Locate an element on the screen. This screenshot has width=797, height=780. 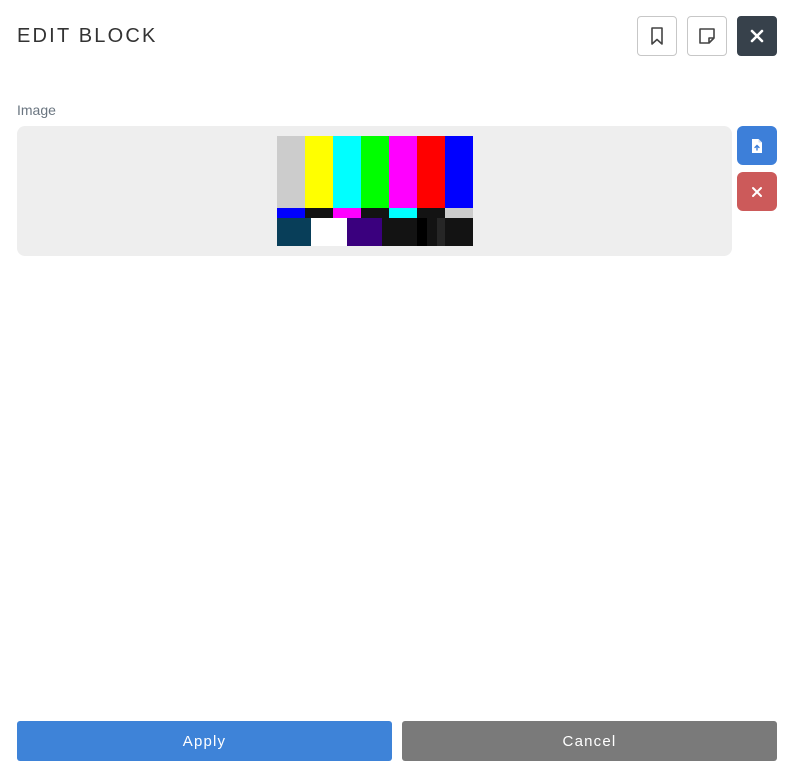
remove-image-button is located at coordinates (757, 191).